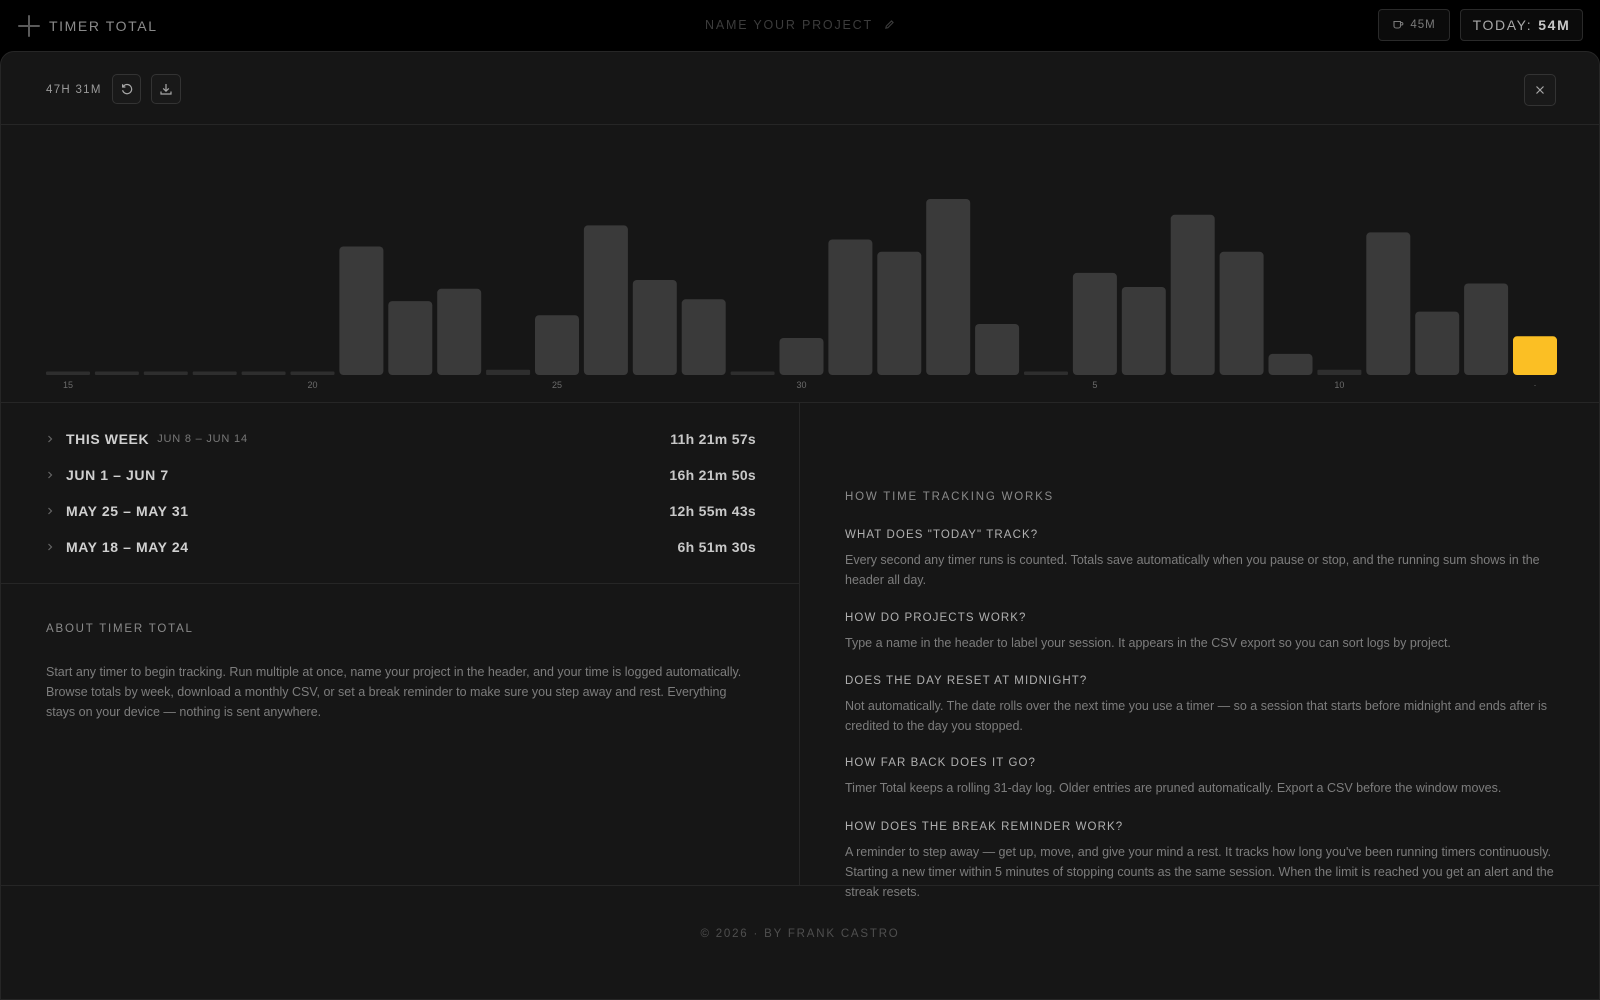 Image resolution: width=1600 pixels, height=1000 pixels. Describe the element at coordinates (1554, 25) in the screenshot. I see `today-value: 54M` at that location.